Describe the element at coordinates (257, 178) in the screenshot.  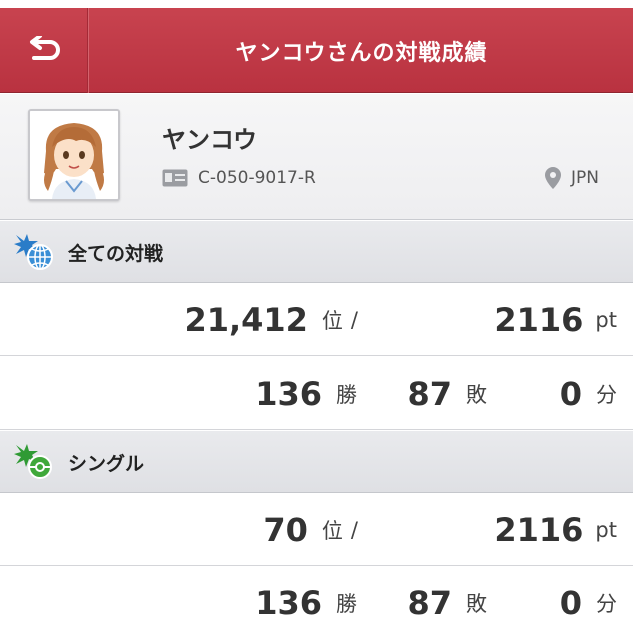
I see `player-id: C-050-9017-R` at that location.